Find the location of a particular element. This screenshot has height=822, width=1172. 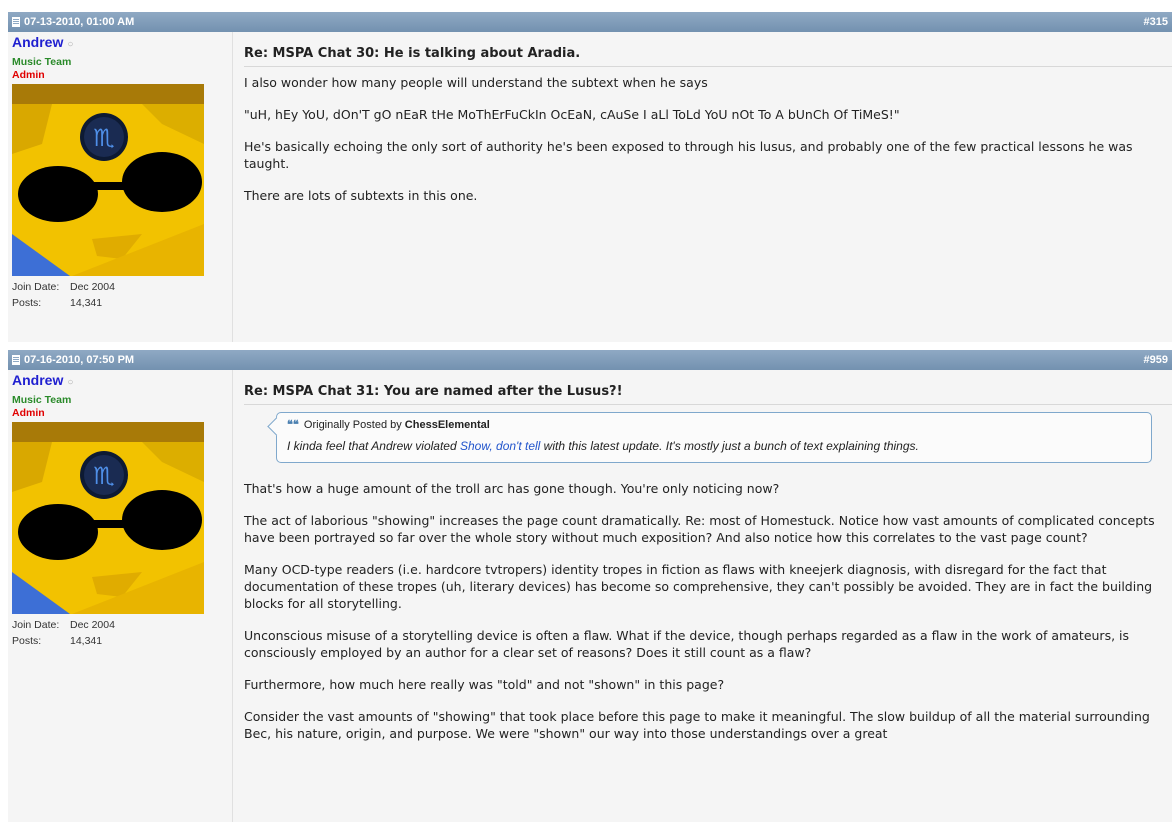

post-number-link: #959 is located at coordinates (1156, 360).